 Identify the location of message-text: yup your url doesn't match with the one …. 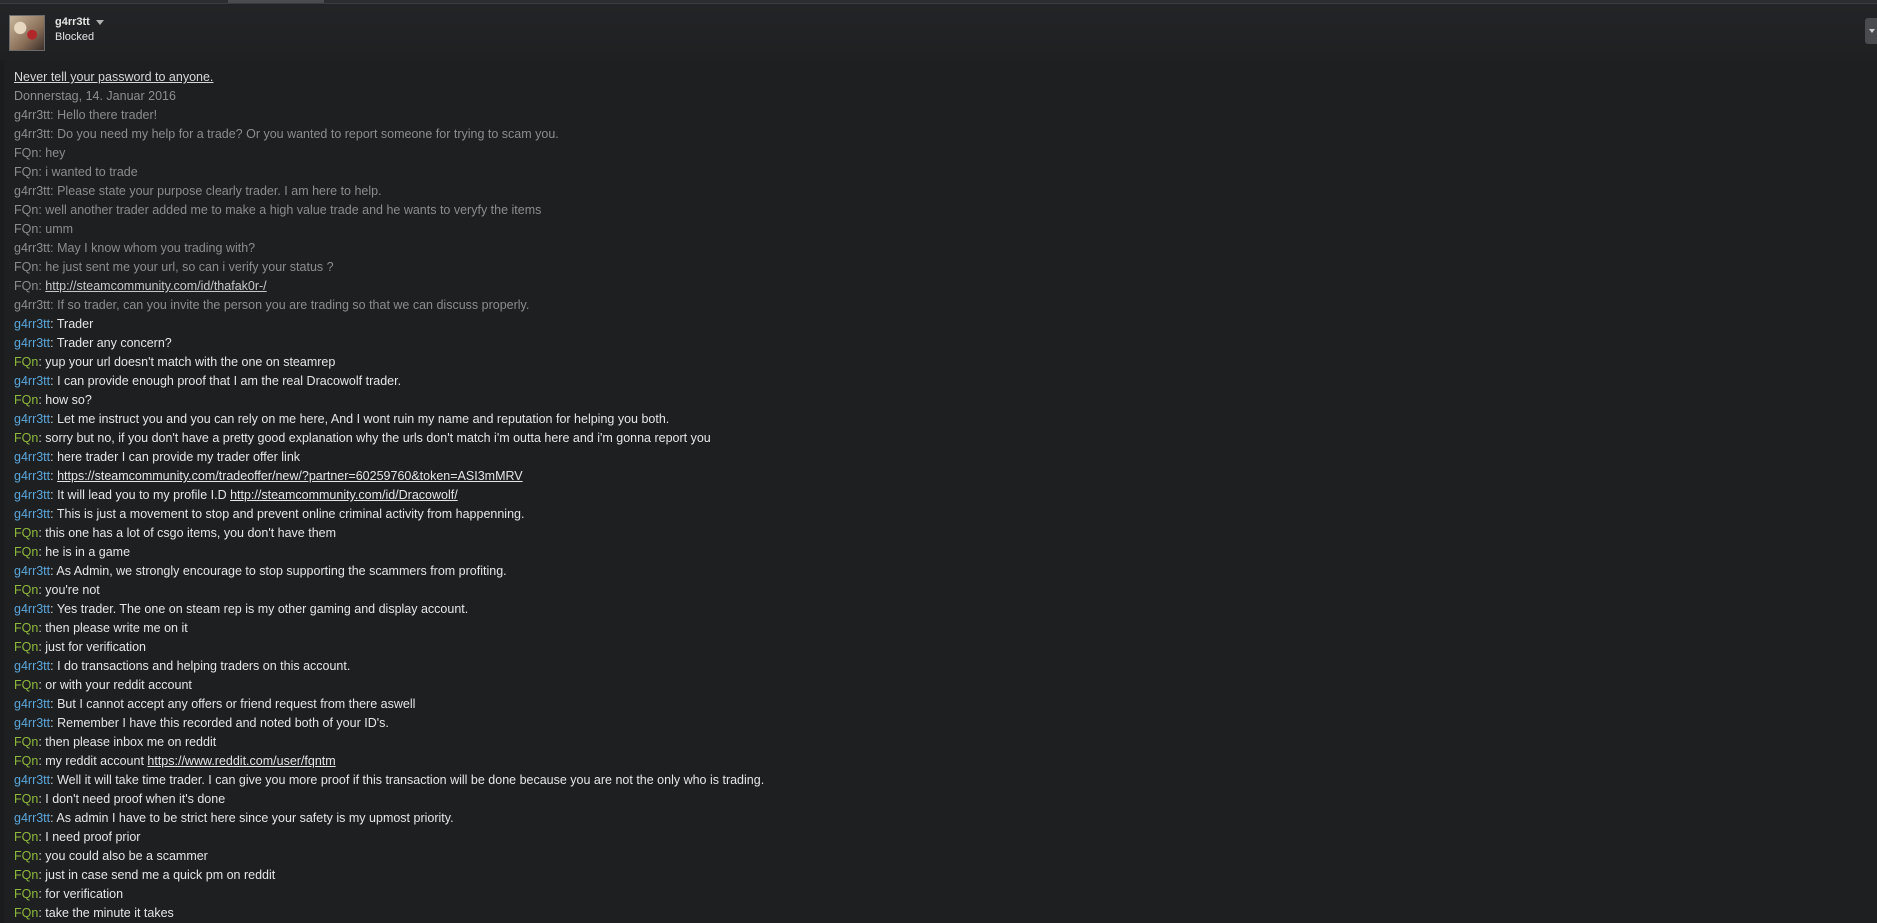
(190, 362).